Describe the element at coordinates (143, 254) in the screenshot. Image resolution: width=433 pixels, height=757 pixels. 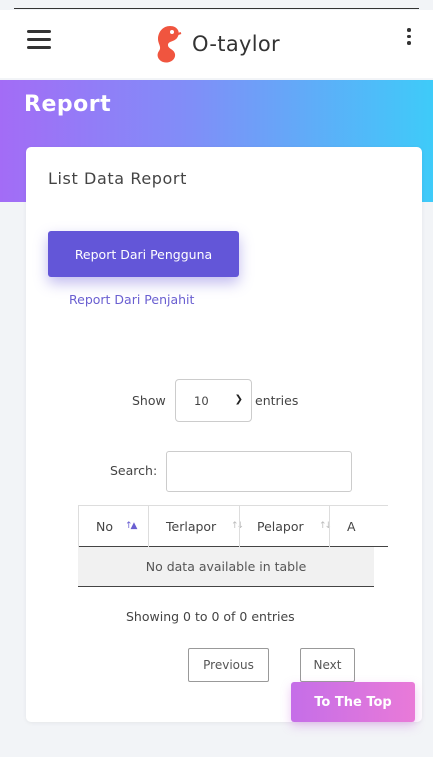
I see `tab-report-pengguna: Report Dari Pengguna` at that location.